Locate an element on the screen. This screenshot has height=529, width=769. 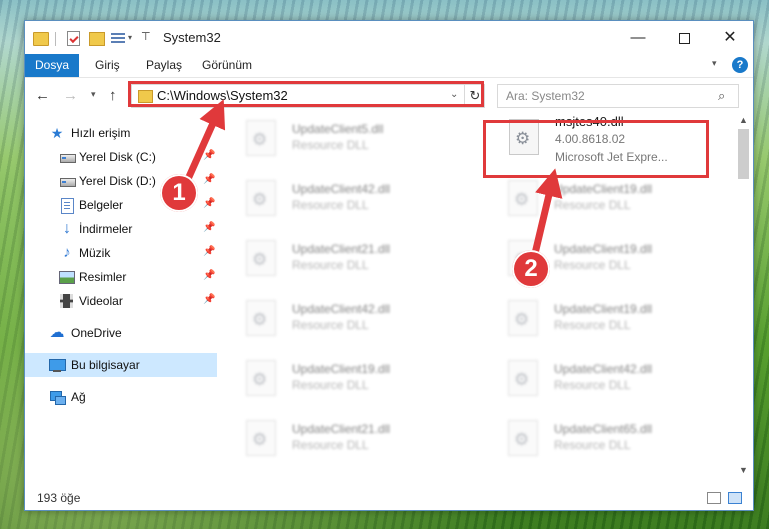
sidebar-item-videos: Videolar 📌 is located at coordinates (122, 301).